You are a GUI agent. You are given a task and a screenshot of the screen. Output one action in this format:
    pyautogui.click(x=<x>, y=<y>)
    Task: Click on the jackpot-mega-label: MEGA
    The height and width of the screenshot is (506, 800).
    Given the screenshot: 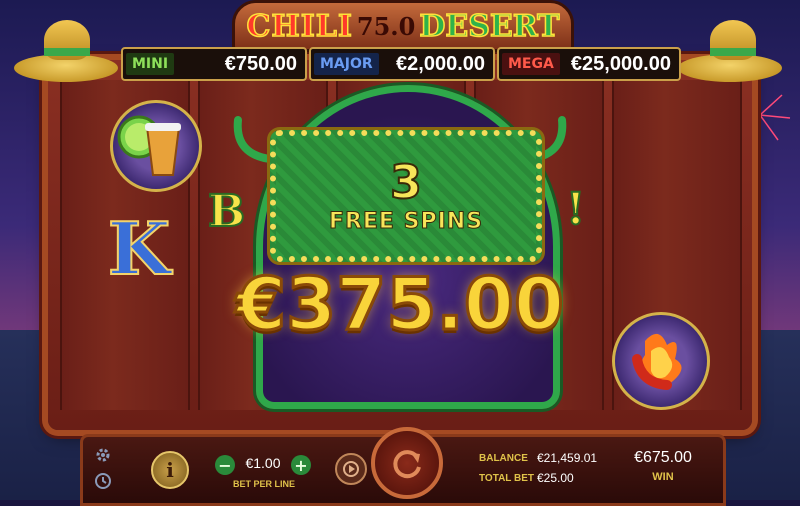 What is the action you would take?
    pyautogui.click(x=531, y=64)
    